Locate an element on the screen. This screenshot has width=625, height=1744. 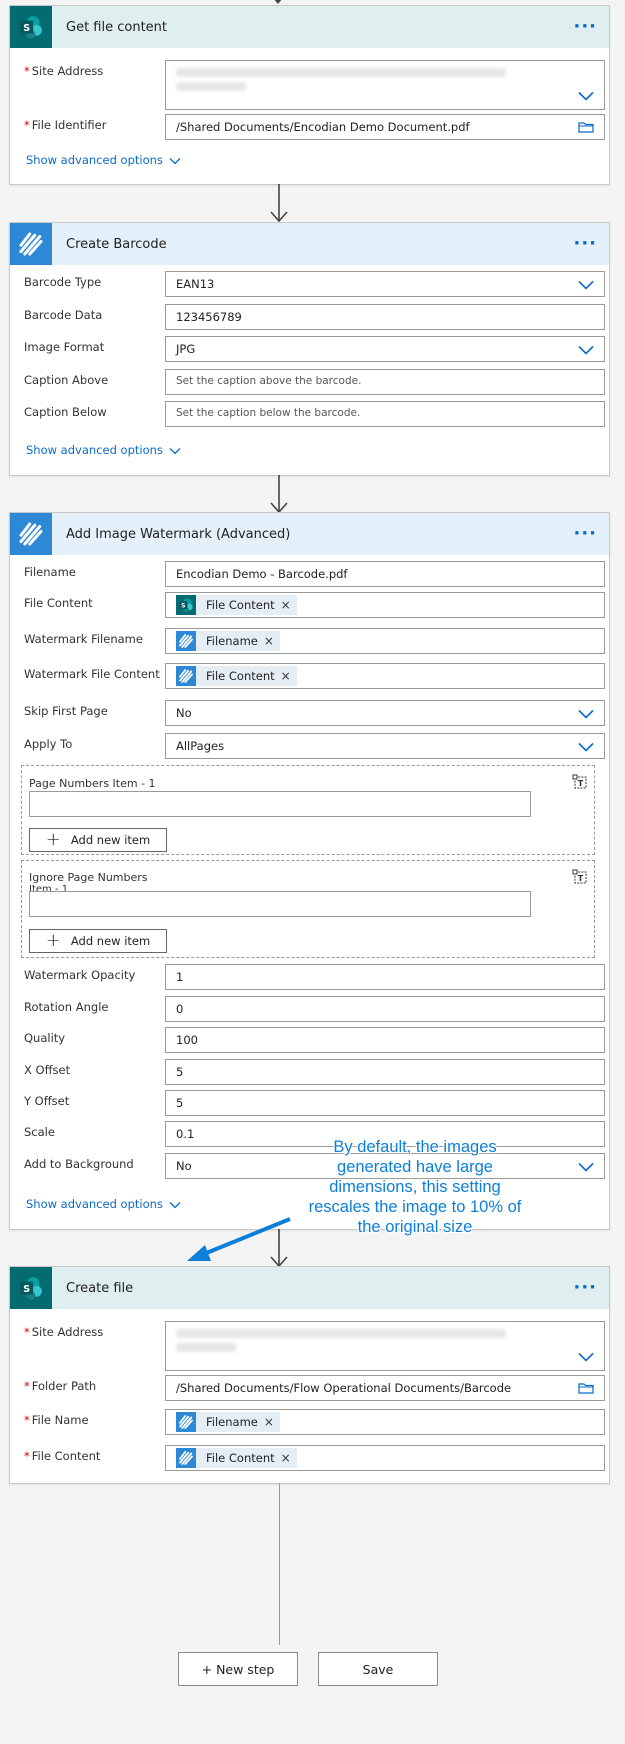
card-header: Get file content ··· is located at coordinates (309, 27).